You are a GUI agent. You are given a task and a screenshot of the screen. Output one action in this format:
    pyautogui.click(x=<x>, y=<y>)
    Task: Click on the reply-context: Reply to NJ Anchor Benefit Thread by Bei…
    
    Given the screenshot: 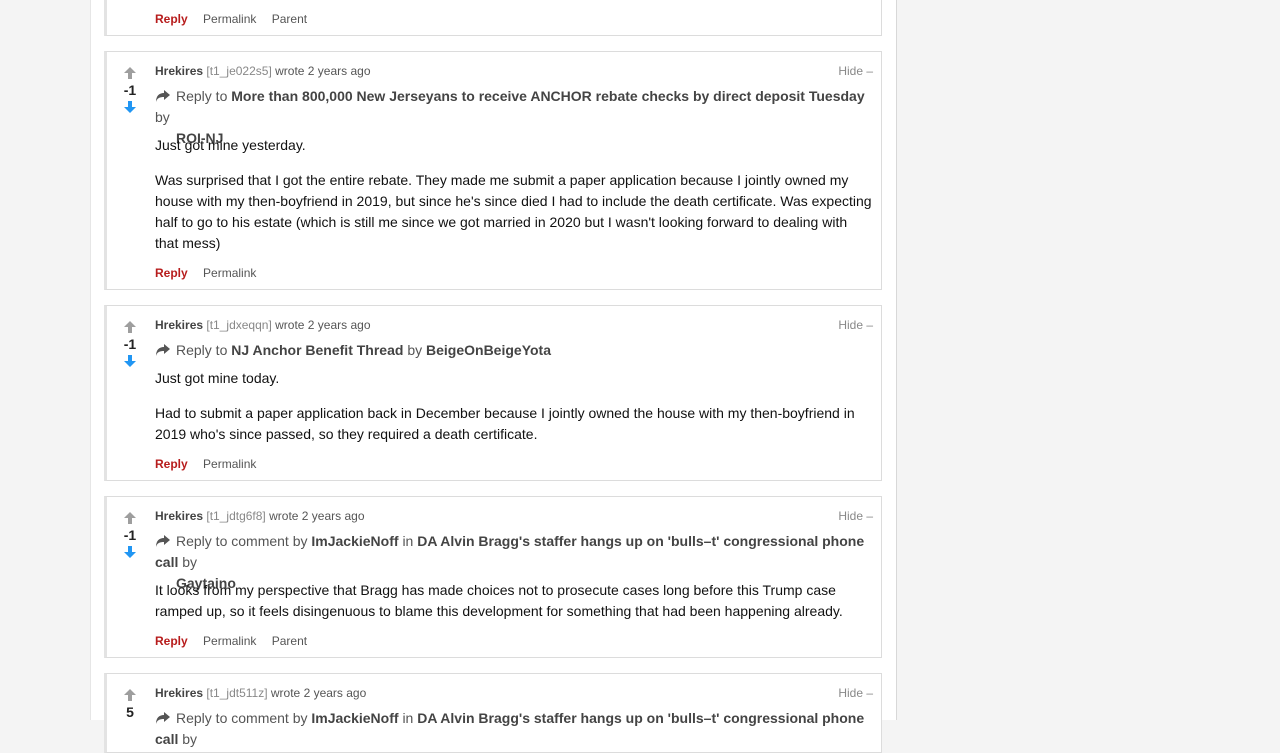 What is the action you would take?
    pyautogui.click(x=514, y=350)
    